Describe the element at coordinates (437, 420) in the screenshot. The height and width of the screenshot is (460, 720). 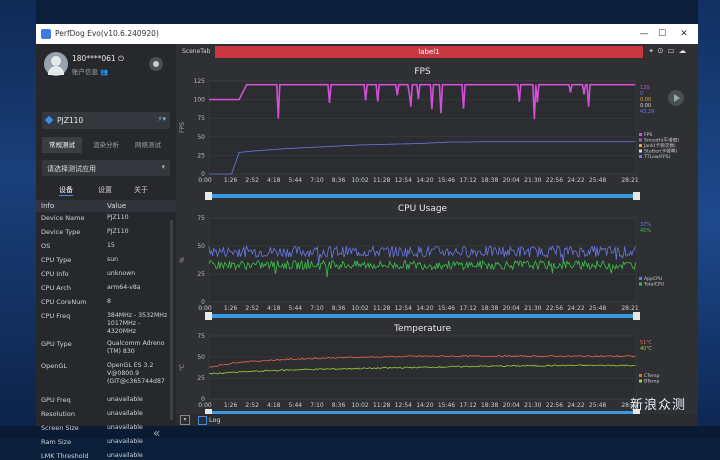
I see `bottom-bar: ▾ Log` at that location.